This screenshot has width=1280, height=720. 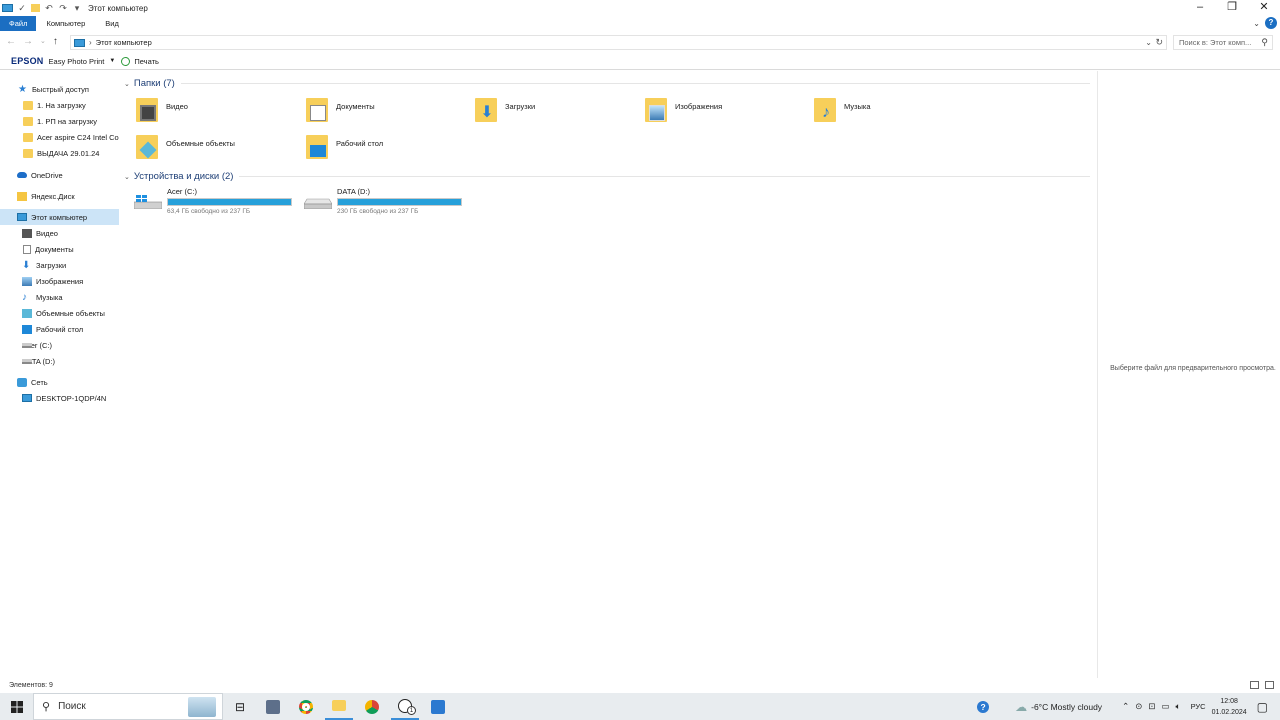 What do you see at coordinates (49, 8) in the screenshot?
I see `undo-icon: ↶` at bounding box center [49, 8].